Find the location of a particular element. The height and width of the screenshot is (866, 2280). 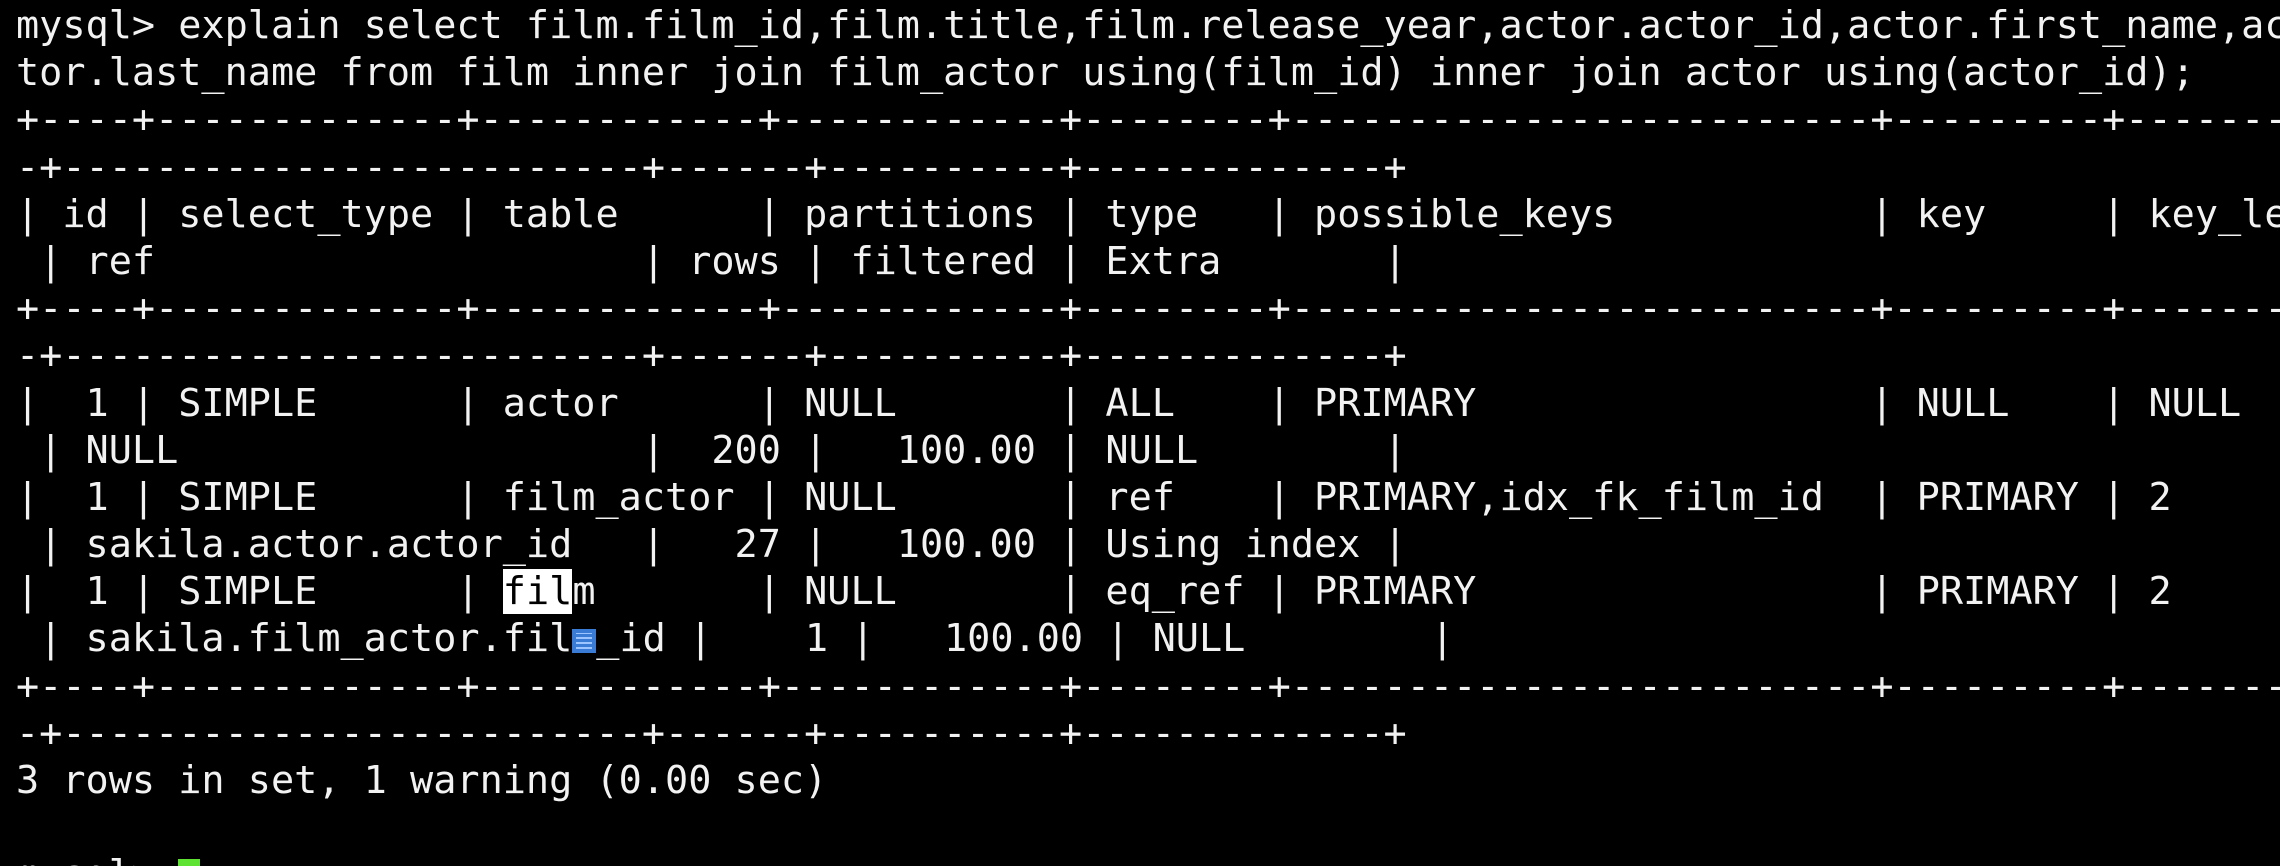

result-summary: 3 rows in set, 1 warning (0.00 sec) is located at coordinates (422, 780).